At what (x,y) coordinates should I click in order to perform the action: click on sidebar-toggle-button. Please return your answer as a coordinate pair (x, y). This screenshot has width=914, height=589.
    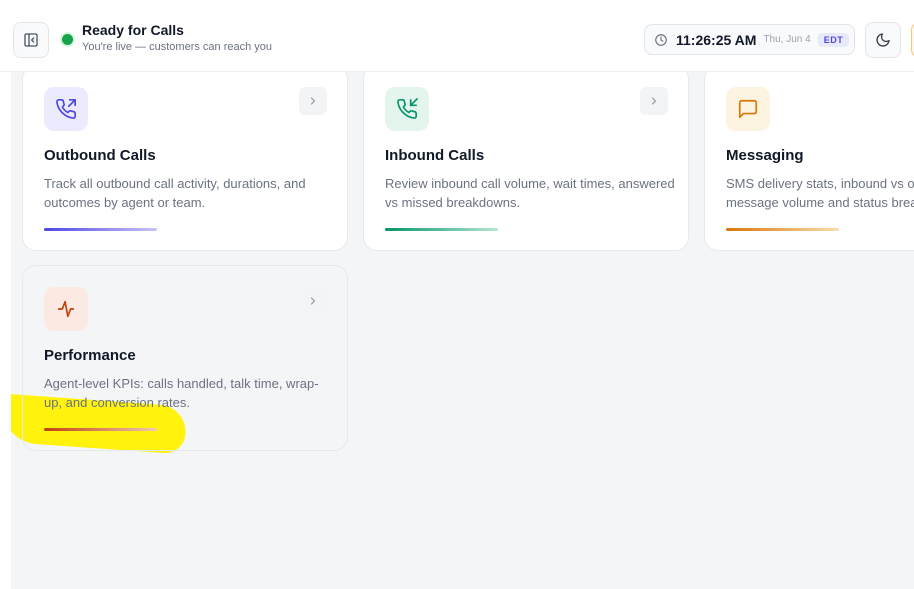
    Looking at the image, I should click on (31, 40).